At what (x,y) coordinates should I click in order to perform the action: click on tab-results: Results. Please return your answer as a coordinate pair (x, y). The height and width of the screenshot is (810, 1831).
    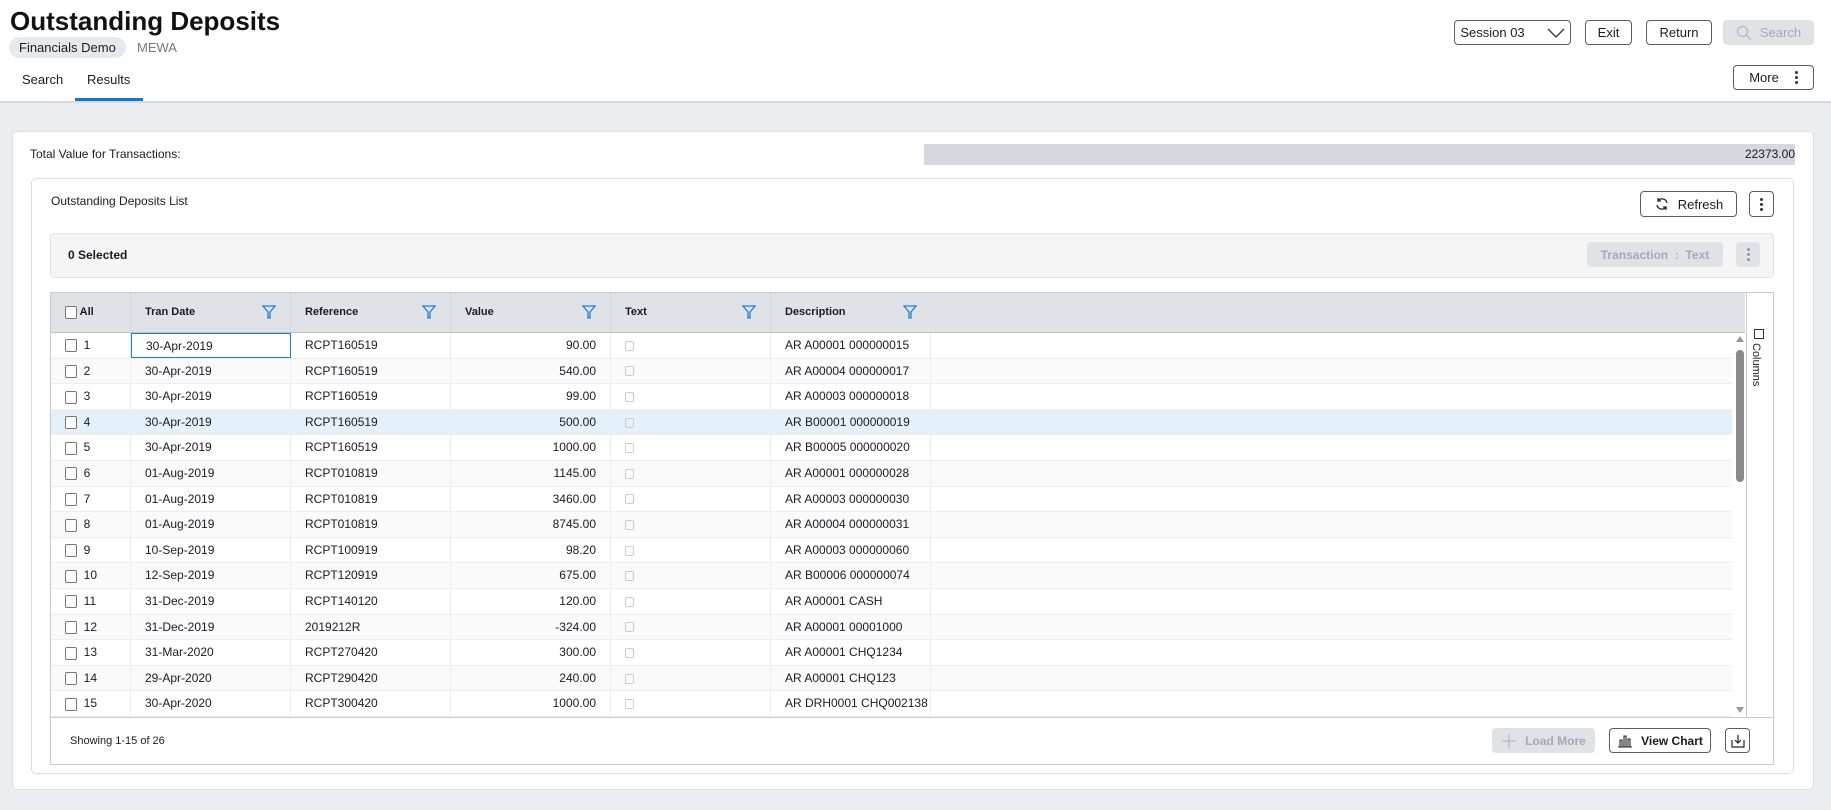
    Looking at the image, I should click on (108, 79).